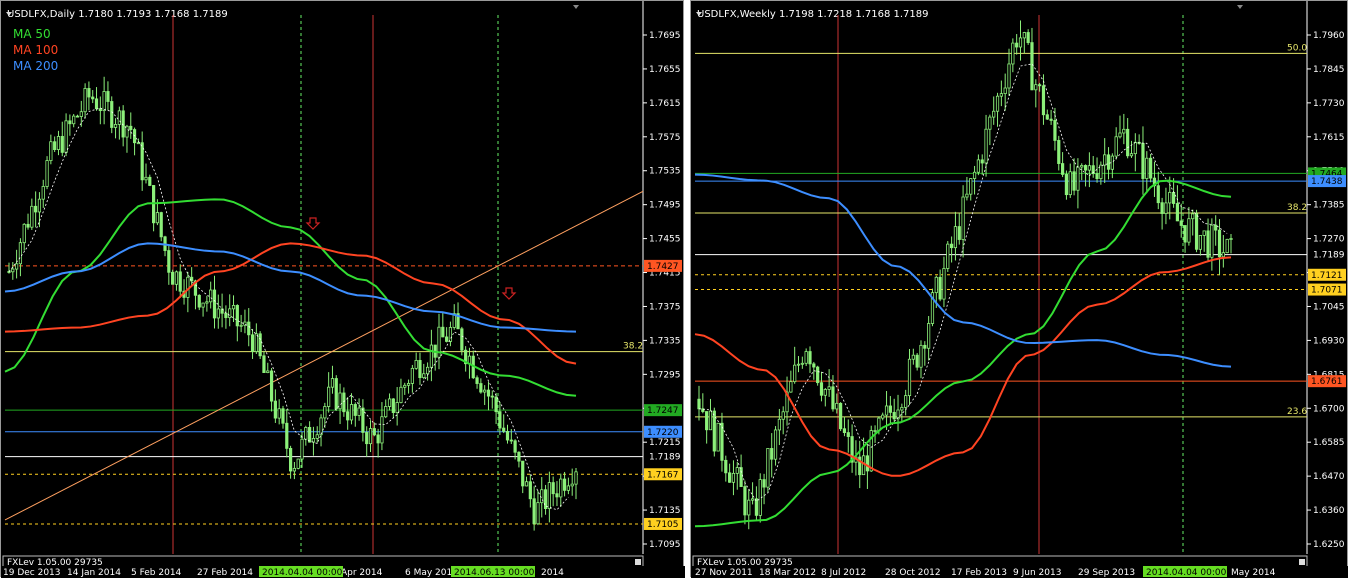  Describe the element at coordinates (1329, 240) in the screenshot. I see `y-tick-label: 1.7270` at that location.